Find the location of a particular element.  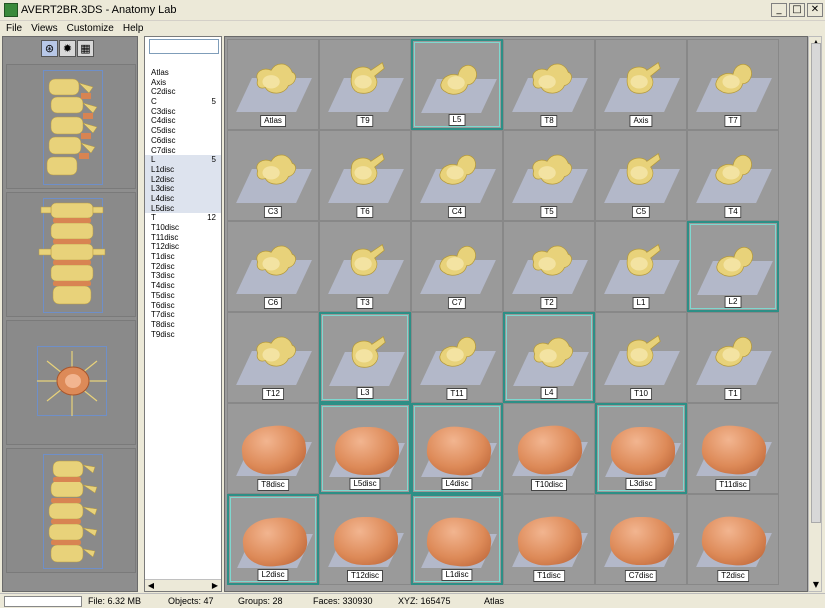

model-tile: L3disc is located at coordinates (641, 448).